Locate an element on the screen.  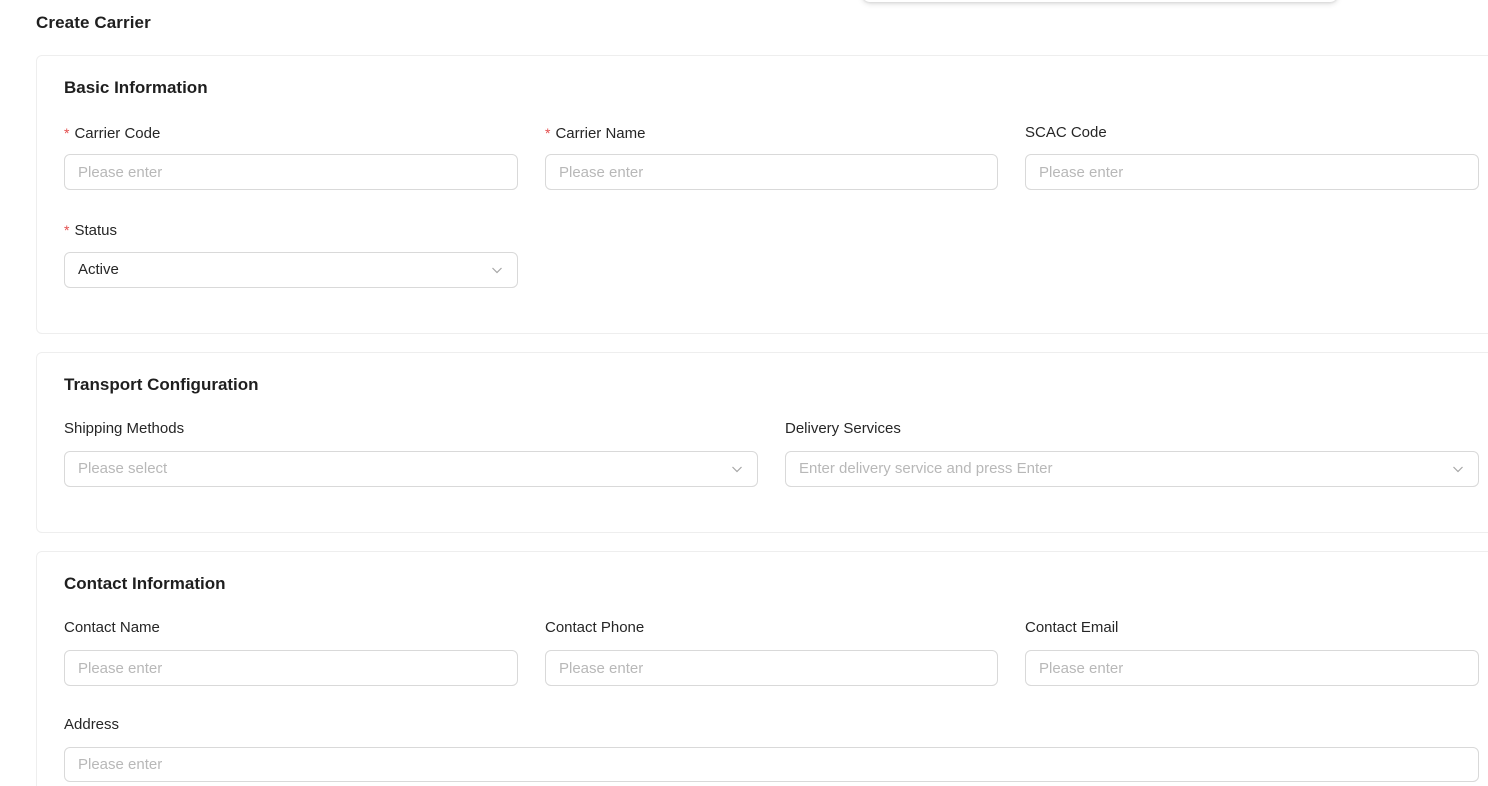
contact-name-label: Contact Name is located at coordinates (112, 627).